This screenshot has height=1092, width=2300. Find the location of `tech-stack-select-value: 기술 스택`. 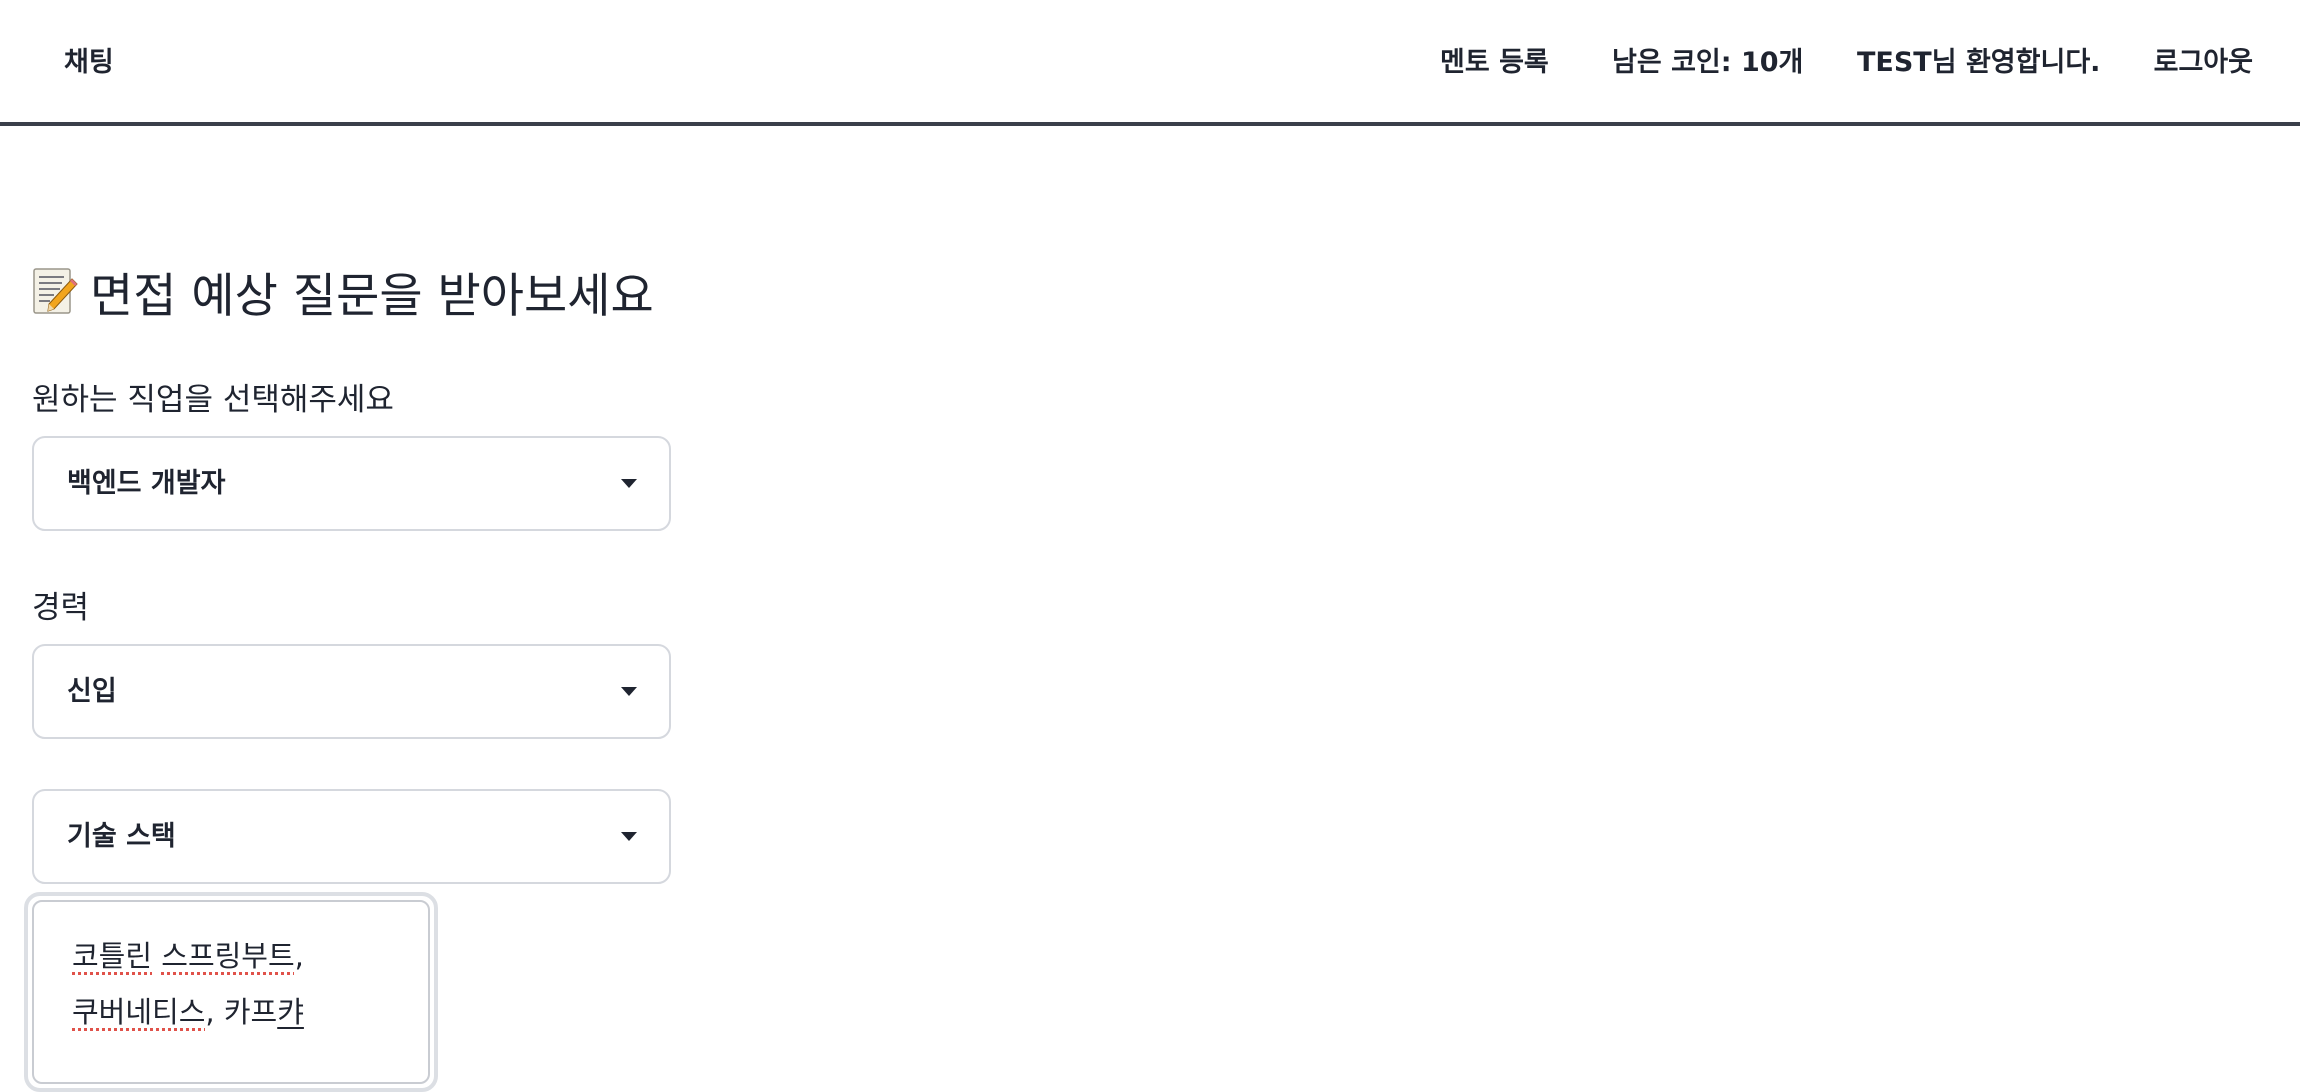

tech-stack-select-value: 기술 스택 is located at coordinates (121, 836).